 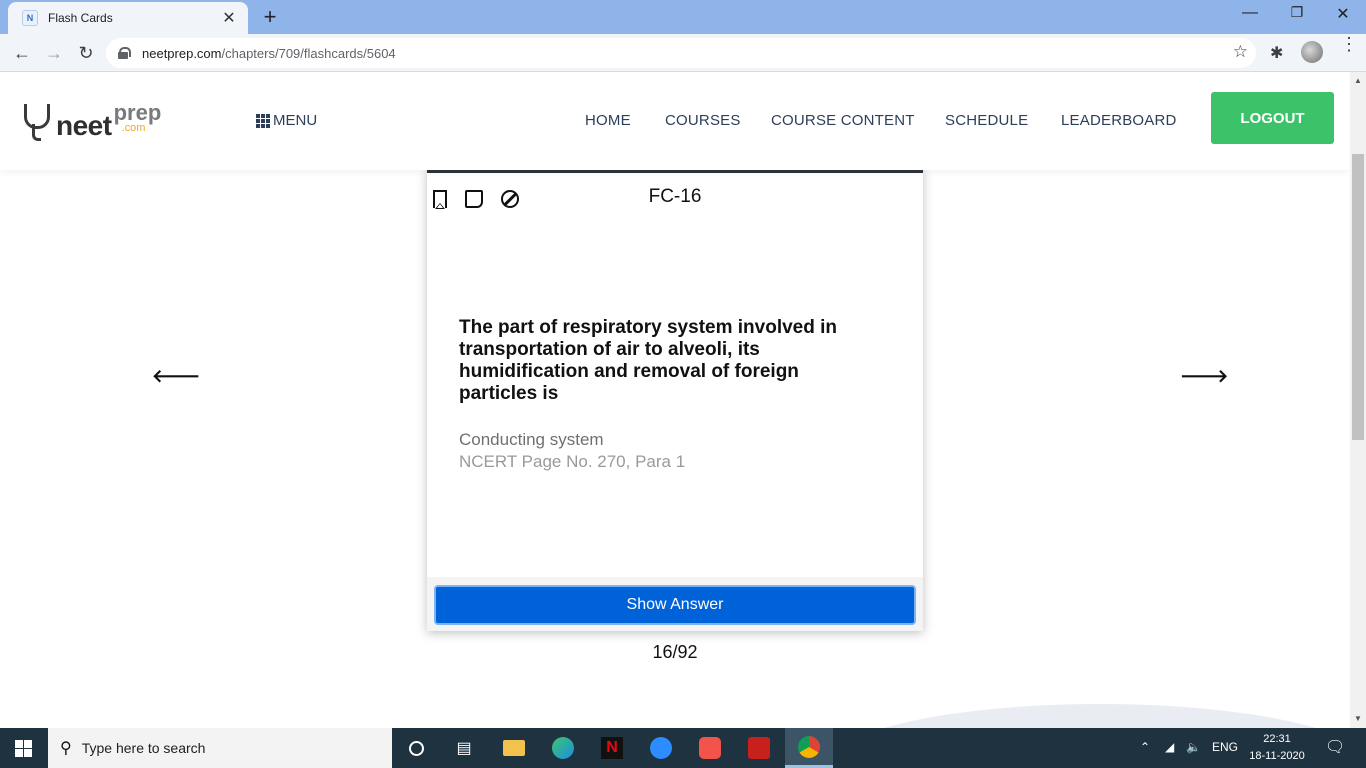 I want to click on logout-button: LOGOUT, so click(x=1272, y=118).